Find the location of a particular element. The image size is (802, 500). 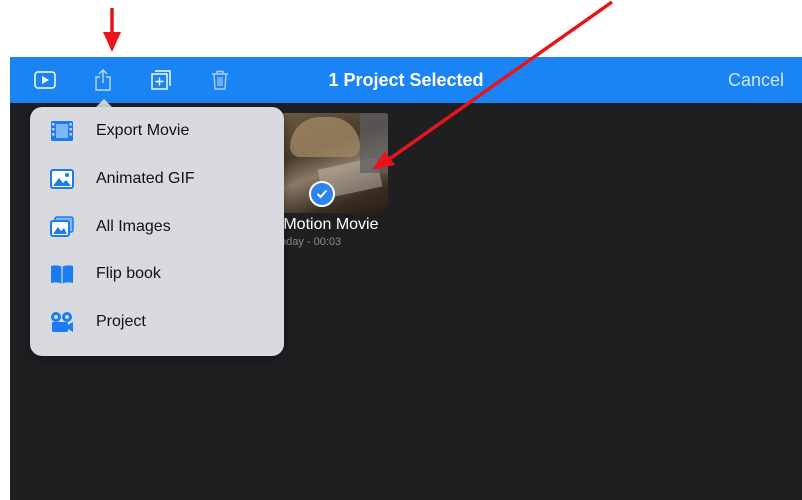

annotation-arrow-share is located at coordinates (112, 30).